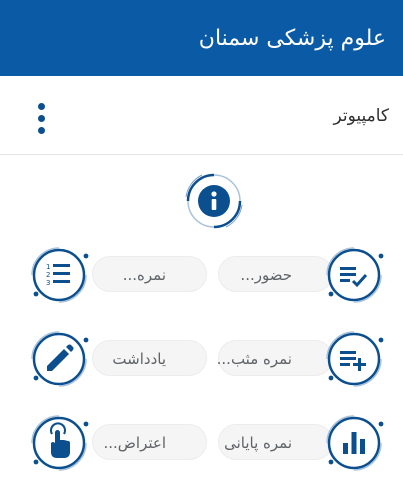  I want to click on final-grade-pill: نمره پایانی, so click(275, 442).